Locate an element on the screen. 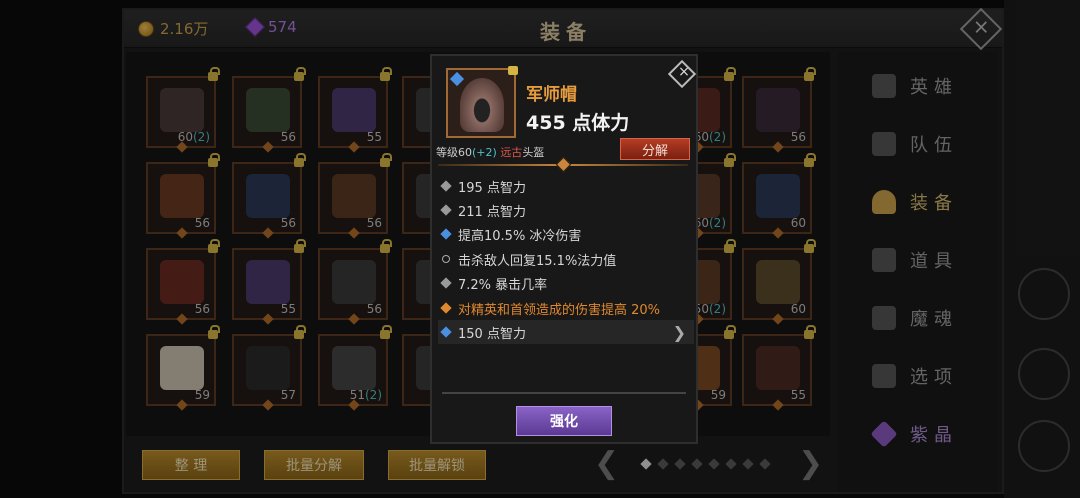 The height and width of the screenshot is (498, 1080). popup-close-button: × is located at coordinates (682, 74).